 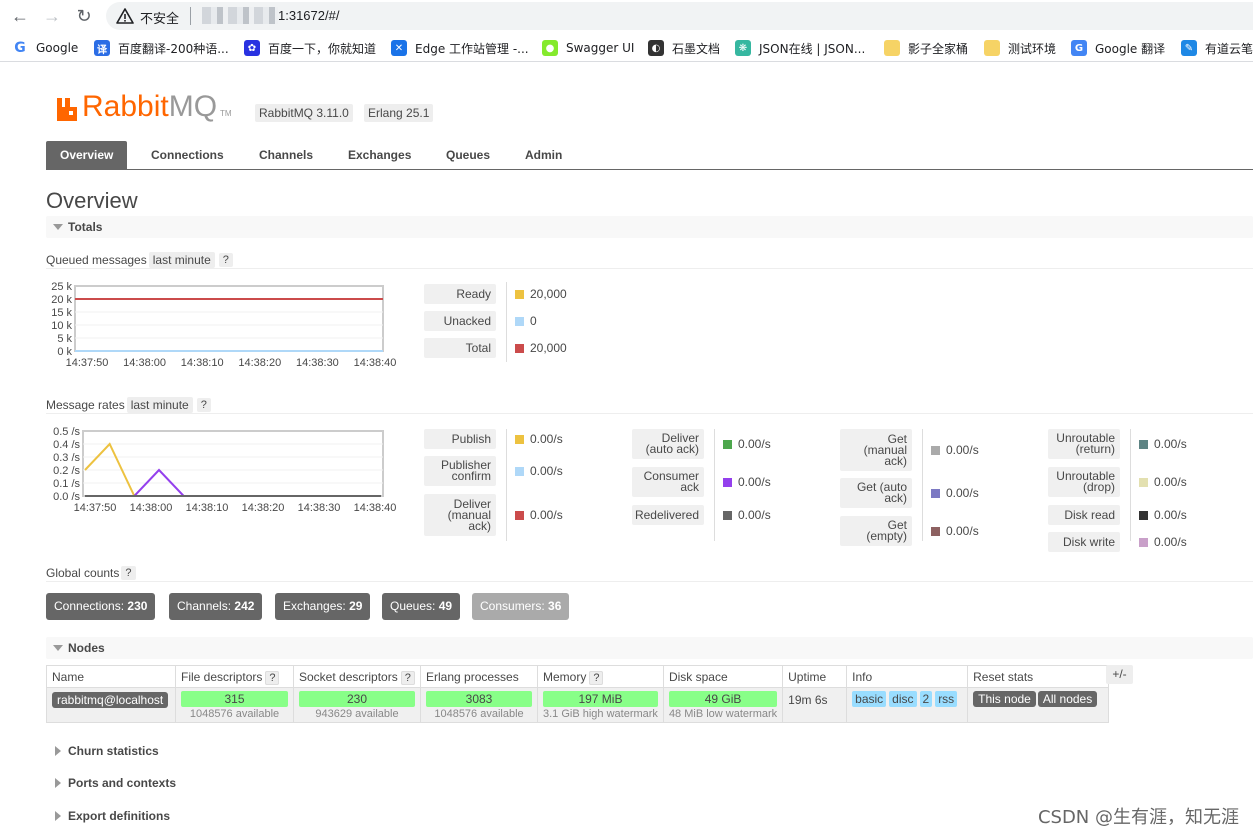 What do you see at coordinates (946, 699) in the screenshot?
I see `info-tag: rss` at bounding box center [946, 699].